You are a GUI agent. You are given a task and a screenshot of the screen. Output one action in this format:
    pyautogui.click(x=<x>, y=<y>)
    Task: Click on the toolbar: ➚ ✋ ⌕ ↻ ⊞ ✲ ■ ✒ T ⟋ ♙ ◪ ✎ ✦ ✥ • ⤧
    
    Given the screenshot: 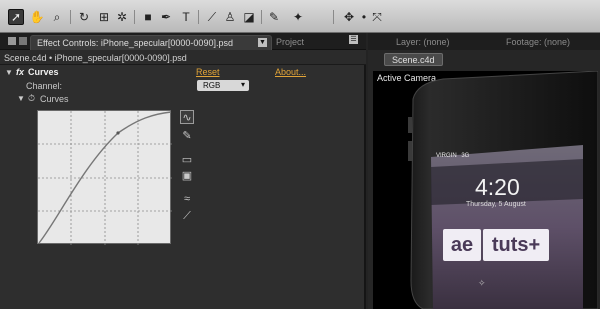 What is the action you would take?
    pyautogui.click(x=300, y=16)
    